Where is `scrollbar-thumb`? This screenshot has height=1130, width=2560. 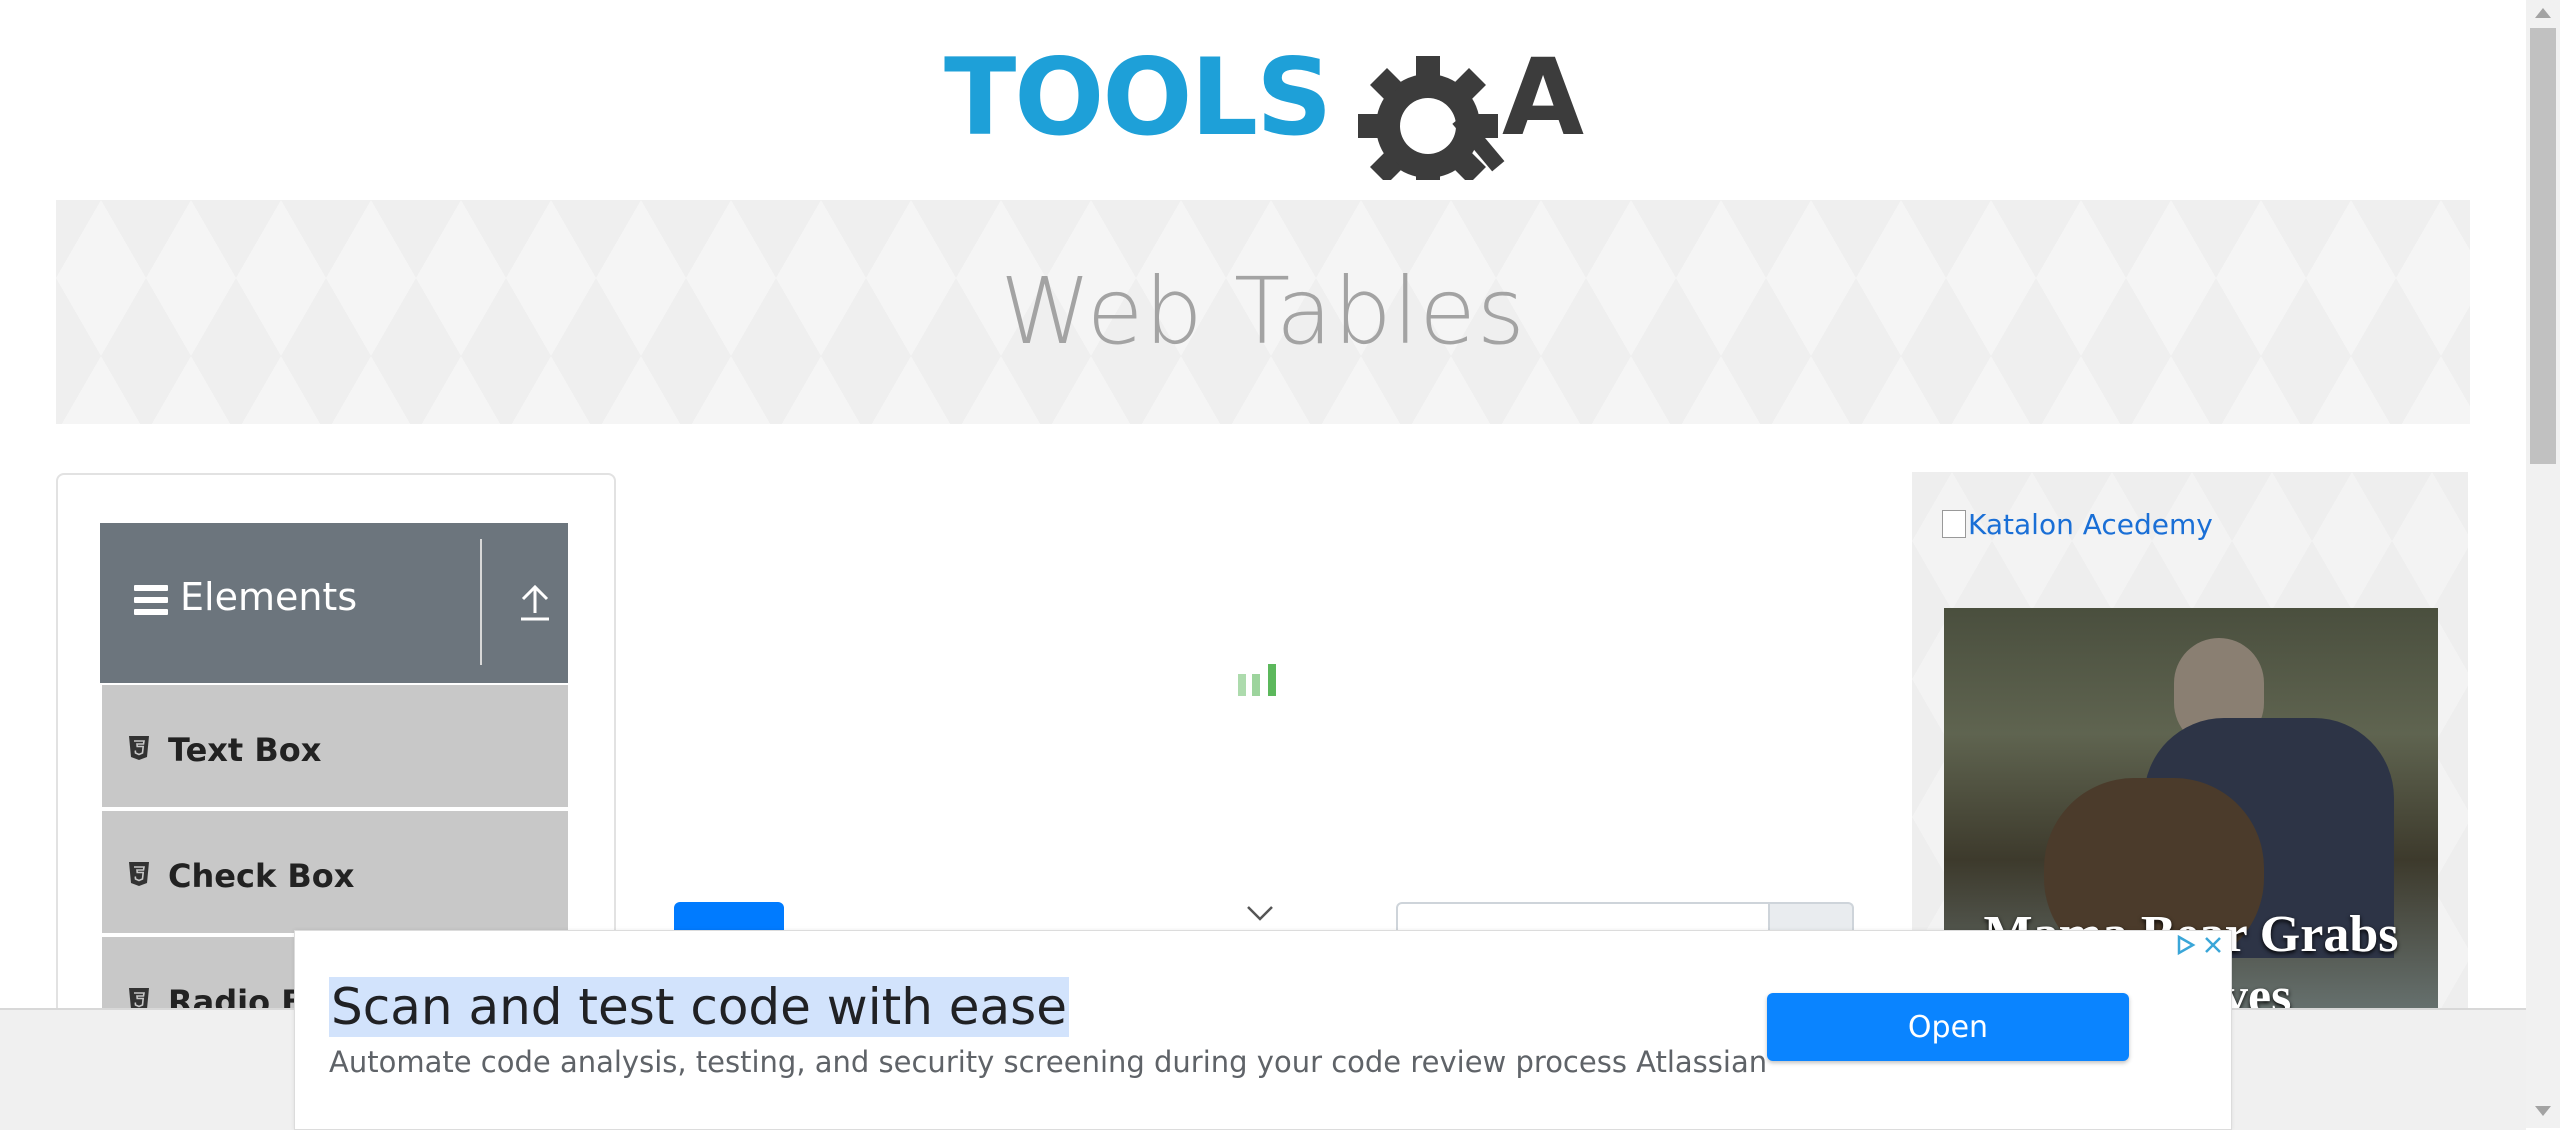
scrollbar-thumb is located at coordinates (2543, 246).